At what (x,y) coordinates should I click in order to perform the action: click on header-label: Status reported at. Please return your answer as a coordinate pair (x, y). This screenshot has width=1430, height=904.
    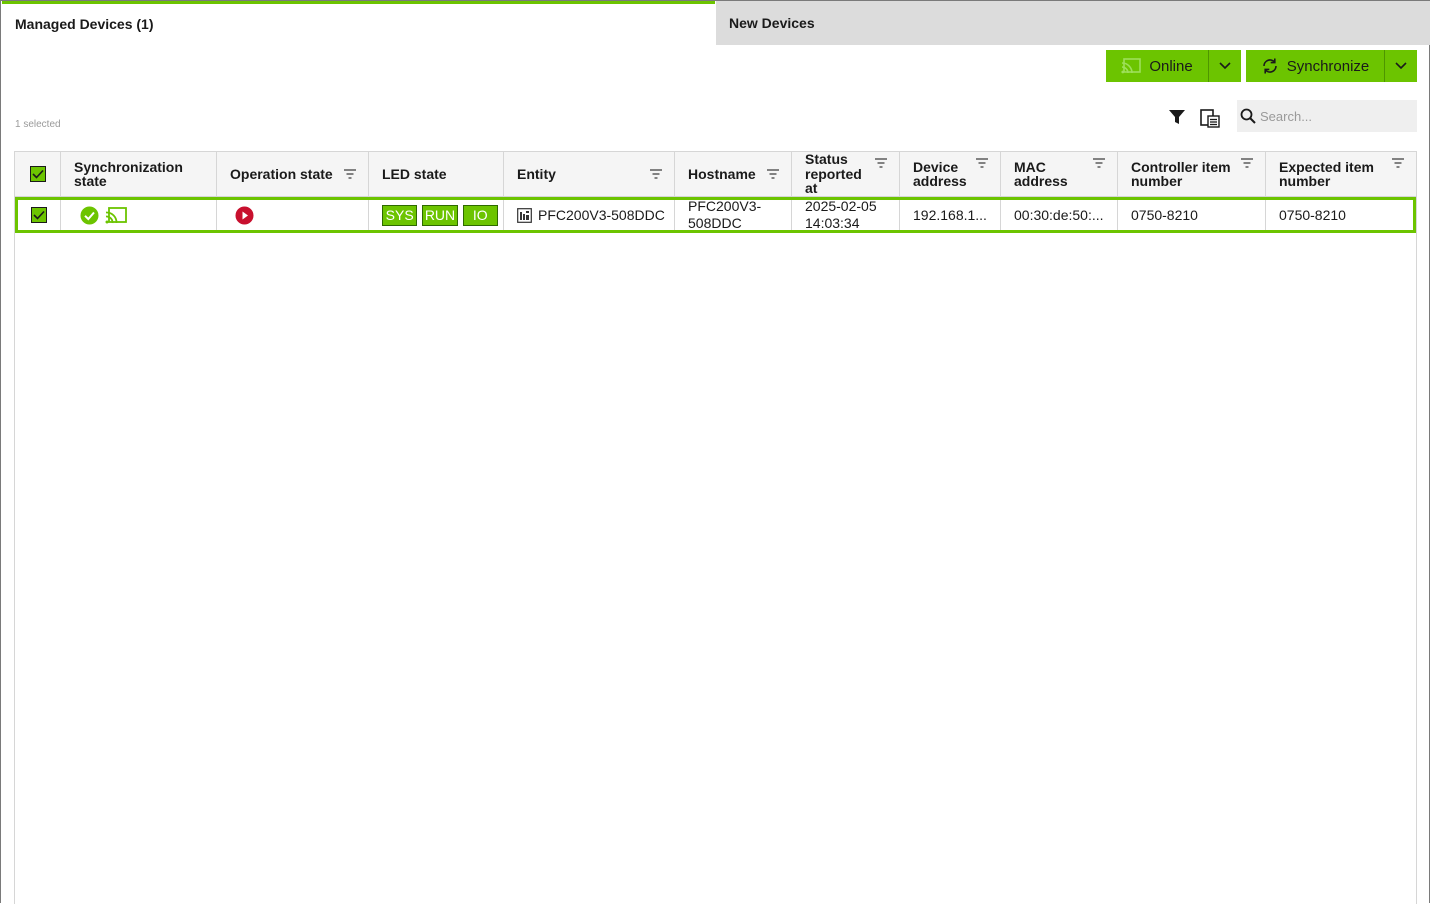
    Looking at the image, I should click on (833, 174).